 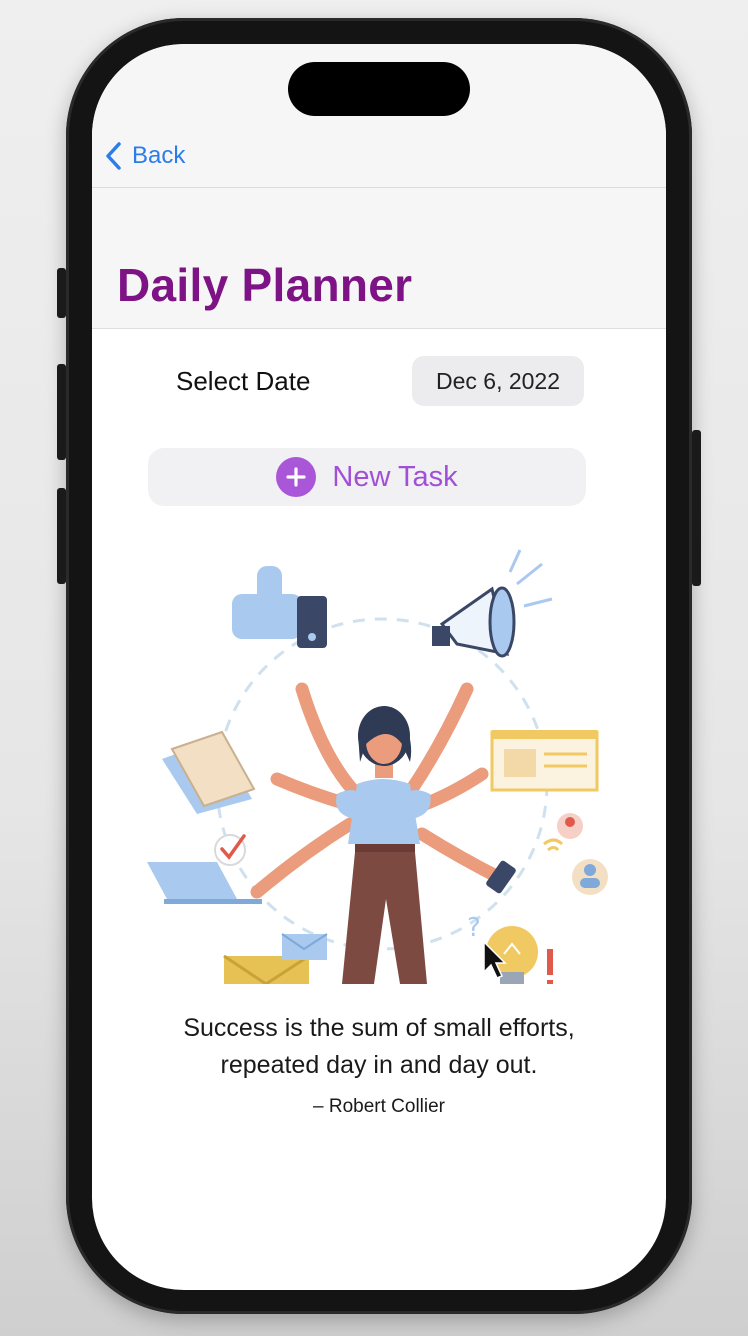 What do you see at coordinates (230, 850) in the screenshot?
I see `checkmark-icon` at bounding box center [230, 850].